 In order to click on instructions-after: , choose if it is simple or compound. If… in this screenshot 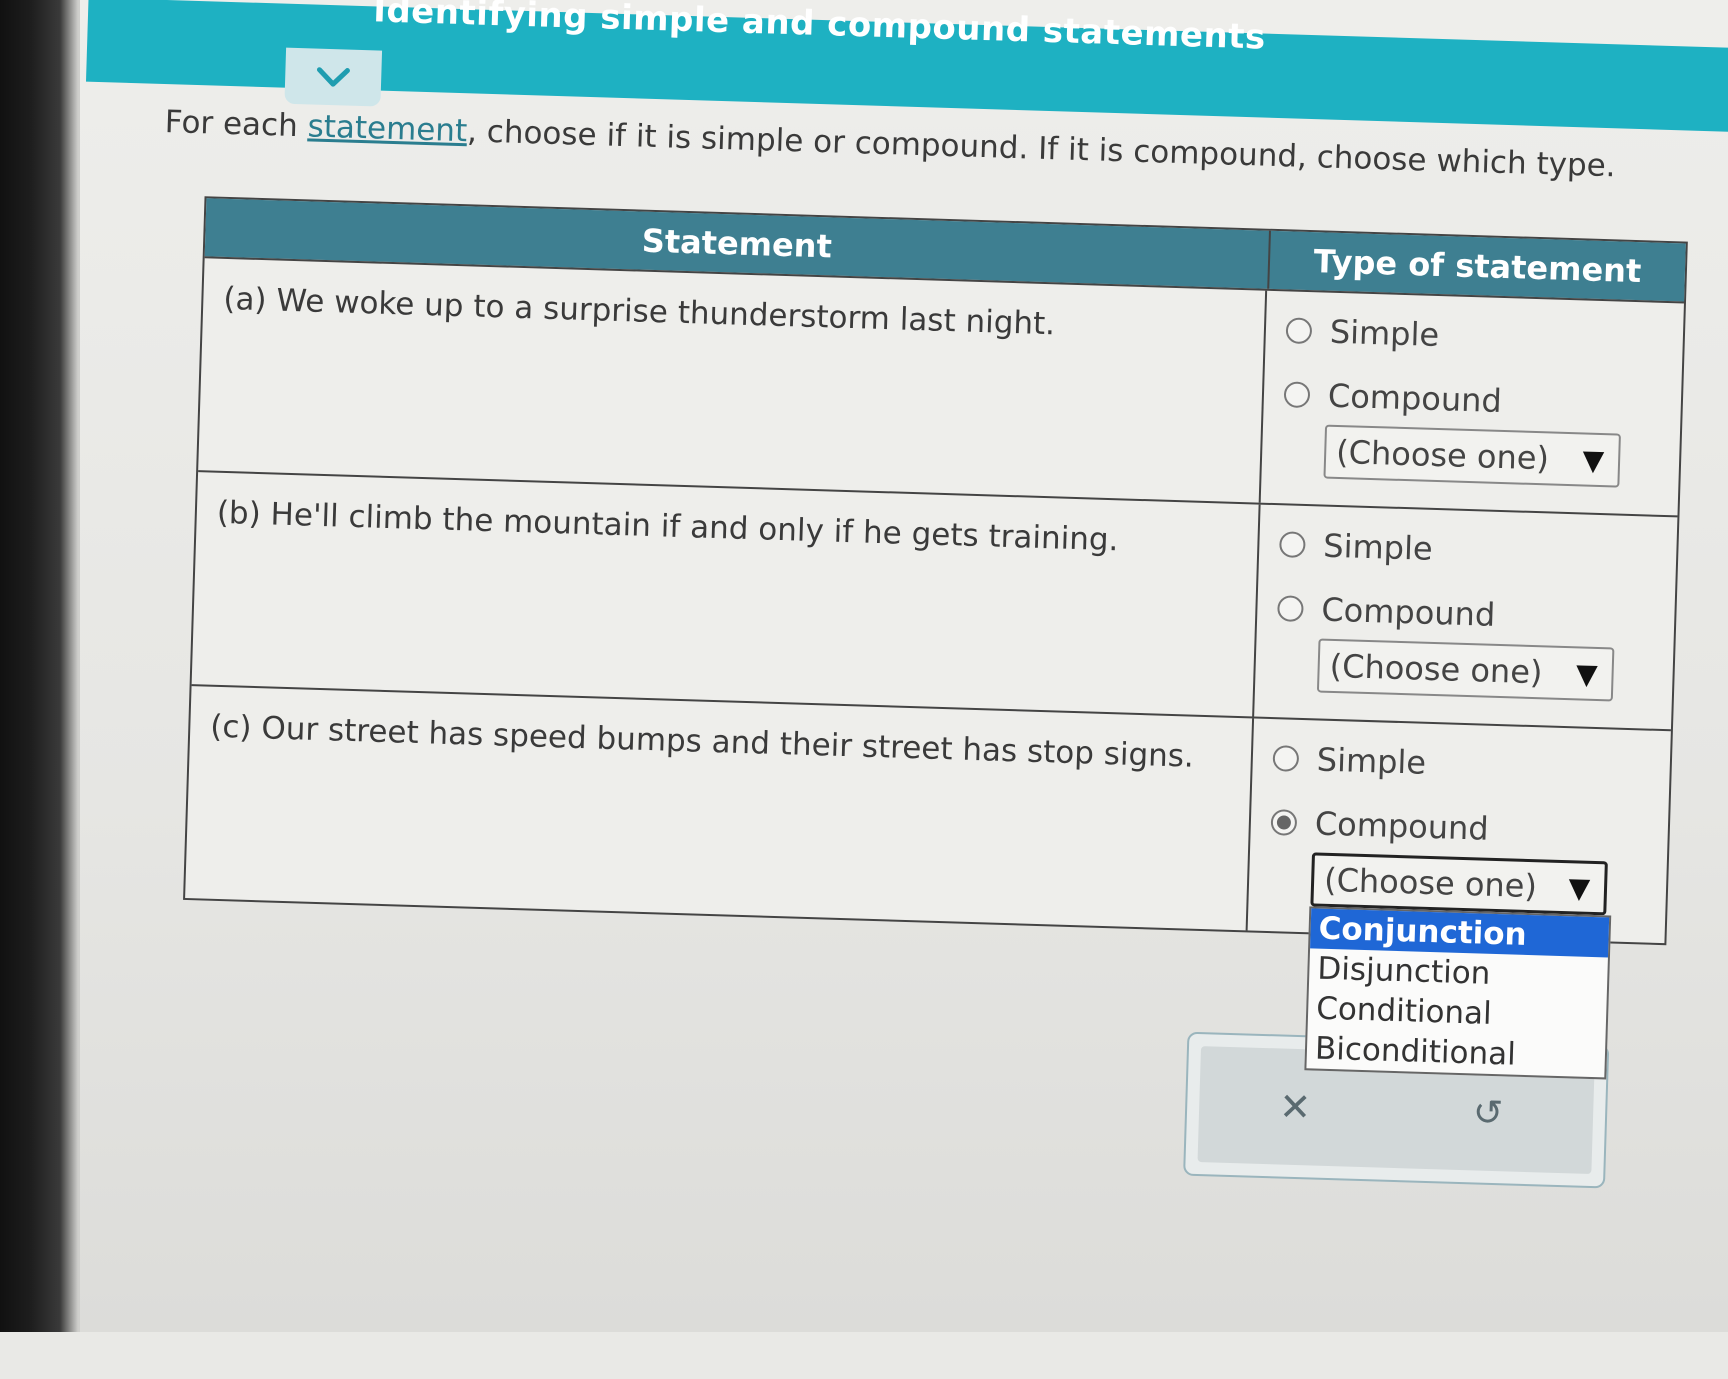, I will do `click(1041, 149)`.